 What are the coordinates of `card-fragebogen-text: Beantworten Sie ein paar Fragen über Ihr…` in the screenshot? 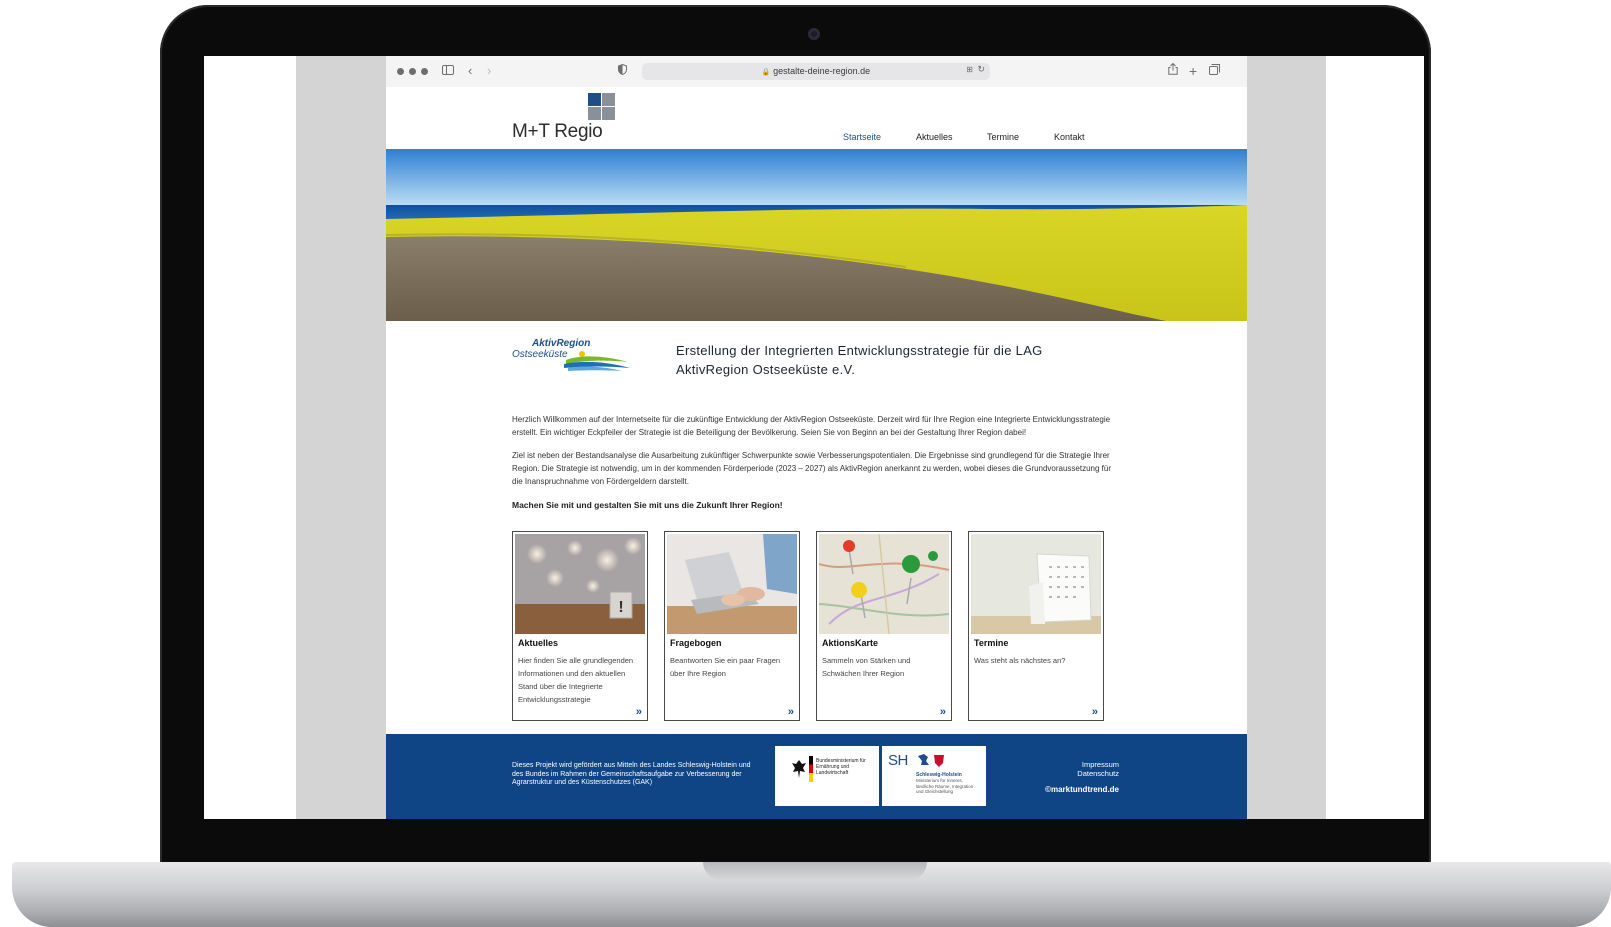 It's located at (725, 667).